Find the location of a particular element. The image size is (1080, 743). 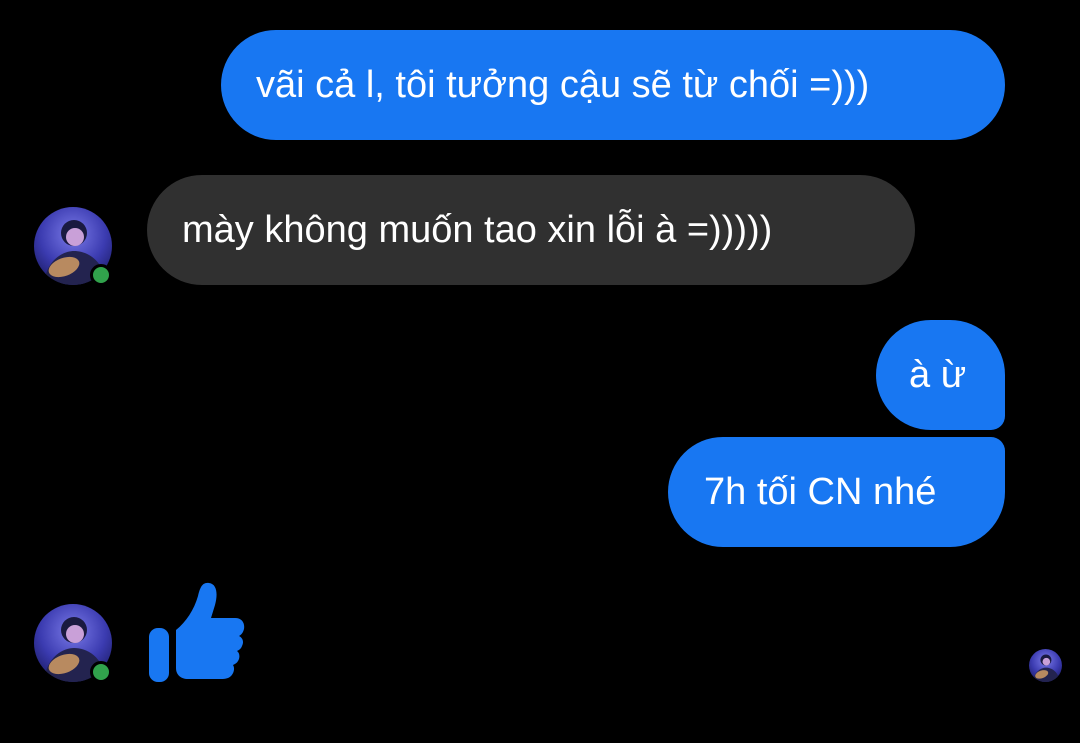

incoming-message-bubble: mày không muốn tao xin lỗi à =))))) is located at coordinates (531, 230).